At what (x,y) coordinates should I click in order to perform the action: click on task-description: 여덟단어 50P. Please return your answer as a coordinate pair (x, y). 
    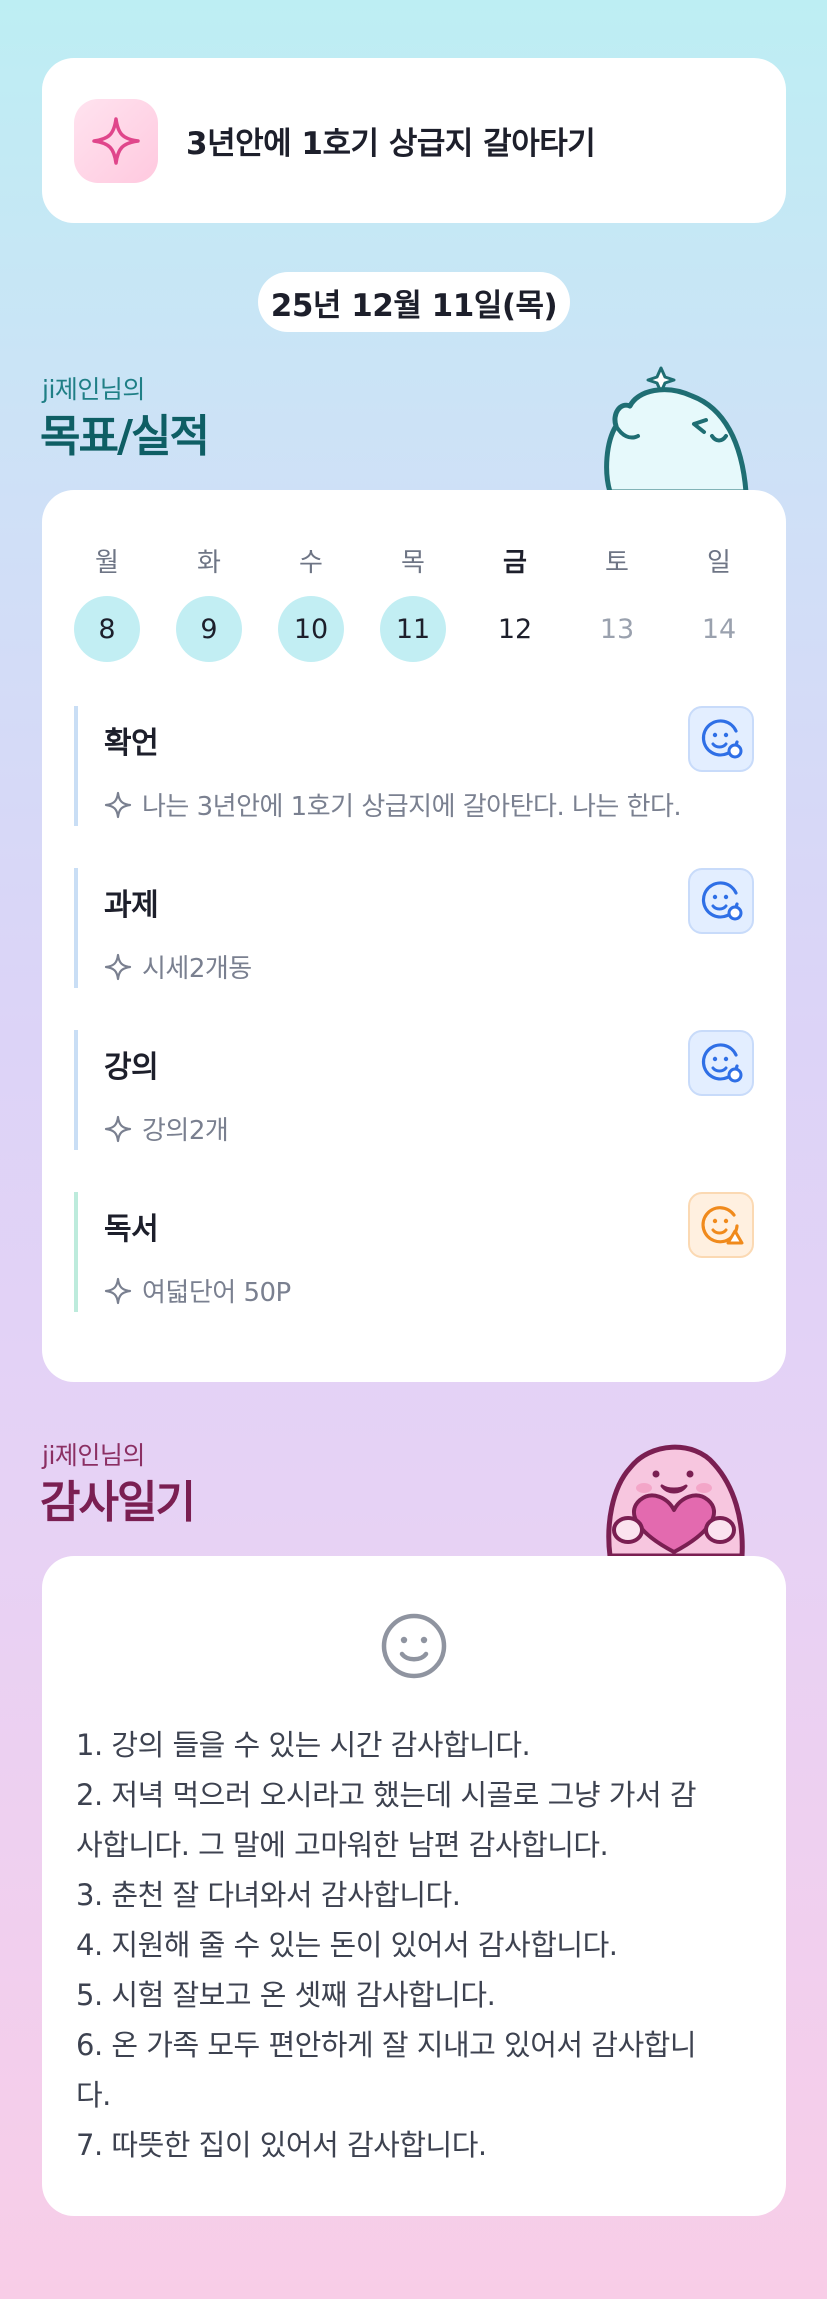
    Looking at the image, I should click on (197, 1290).